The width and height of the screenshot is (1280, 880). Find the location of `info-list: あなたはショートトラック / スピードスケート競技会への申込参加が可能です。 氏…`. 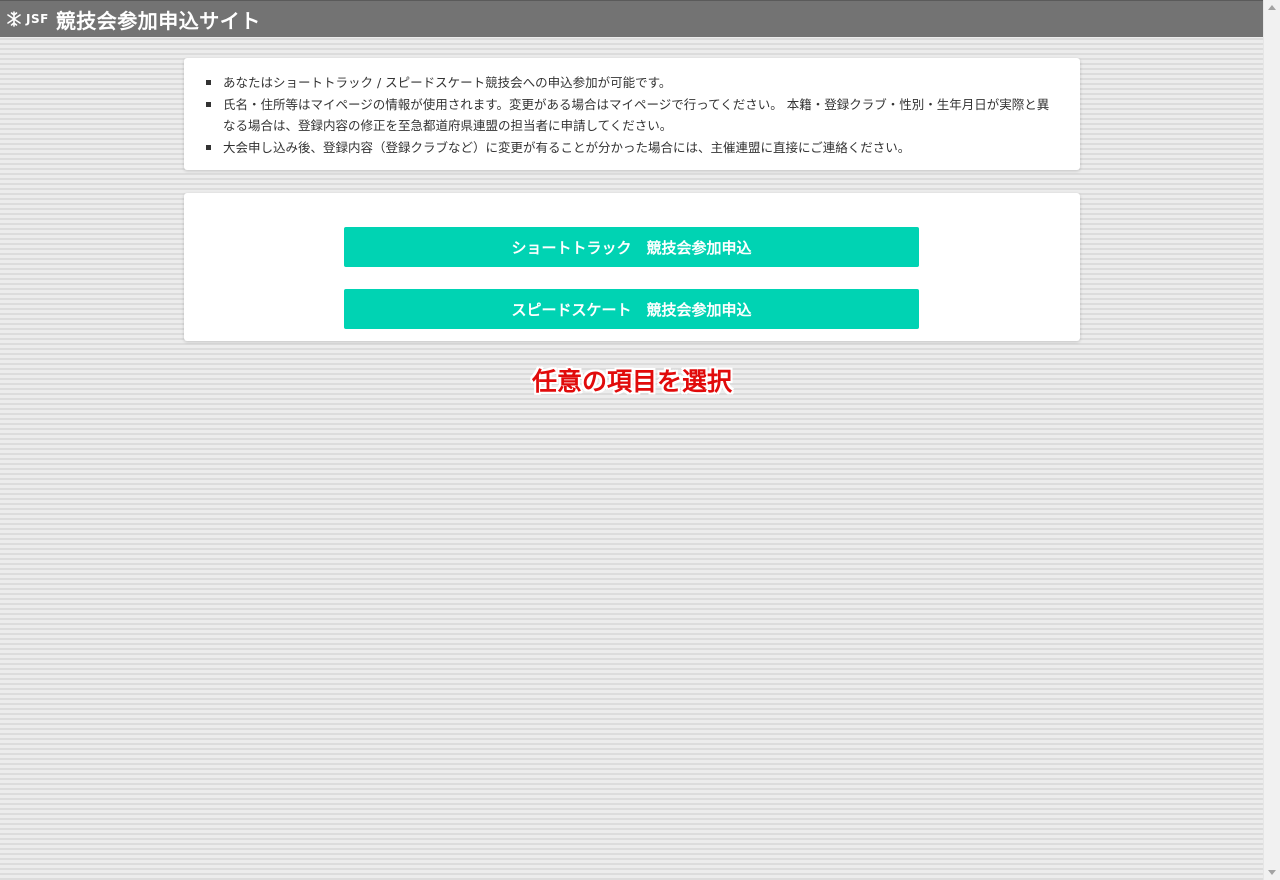

info-list: あなたはショートトラック / スピードスケート競技会への申込参加が可能です。 氏… is located at coordinates (633, 115).